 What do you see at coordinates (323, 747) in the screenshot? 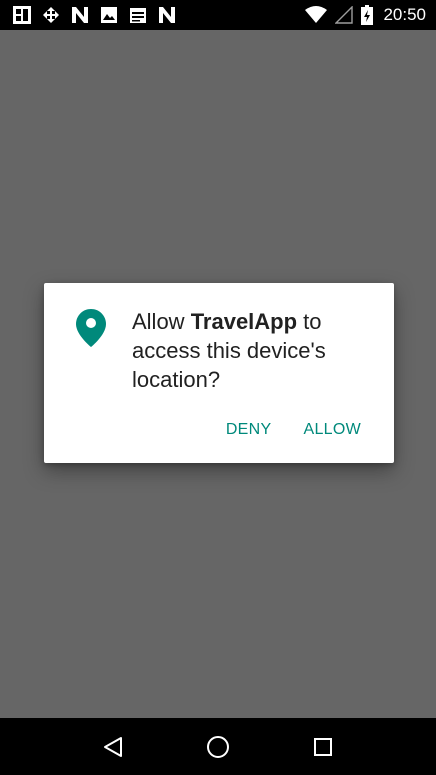
I see `recents-icon` at bounding box center [323, 747].